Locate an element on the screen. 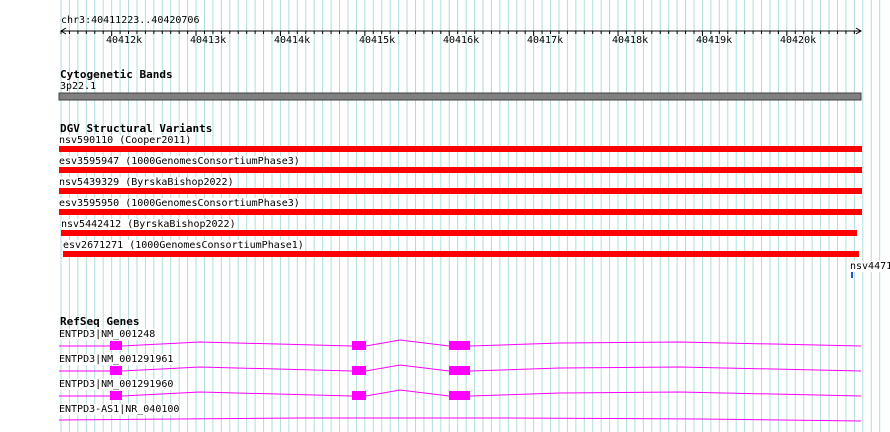 This screenshot has height=432, width=890. gene-intron-line is located at coordinates (460, 419).